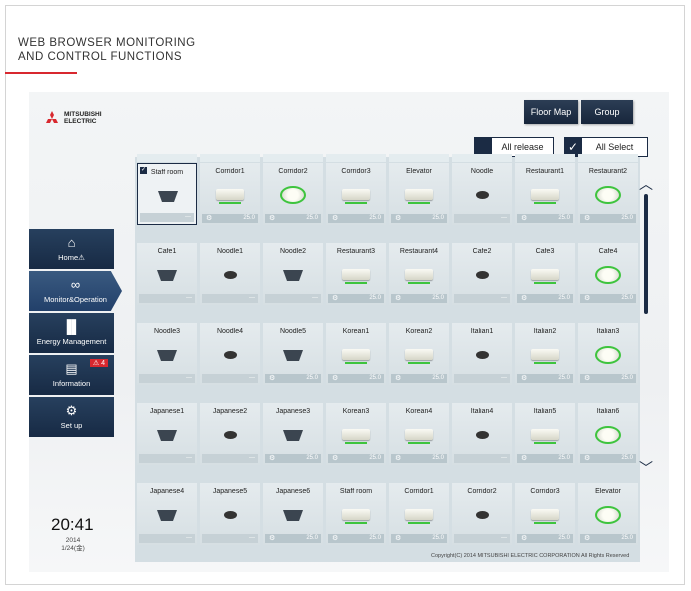 Image resolution: width=691 pixels, height=591 pixels. I want to click on unit-name: Staff room, so click(356, 491).